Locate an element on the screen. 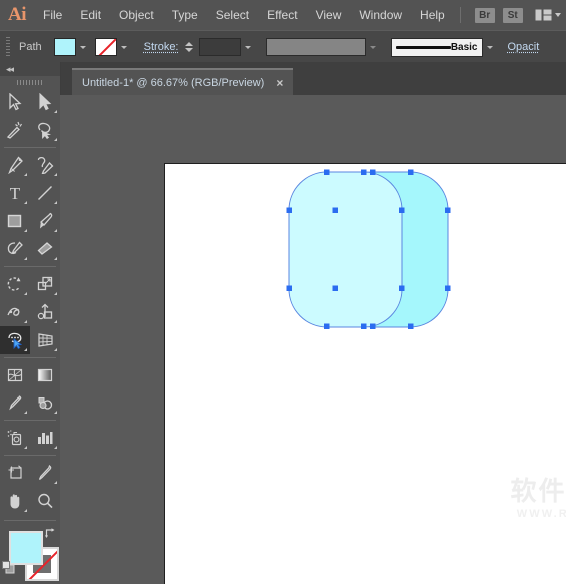 This screenshot has width=566, height=584. stroke-dropdown-arrow is located at coordinates (124, 47).